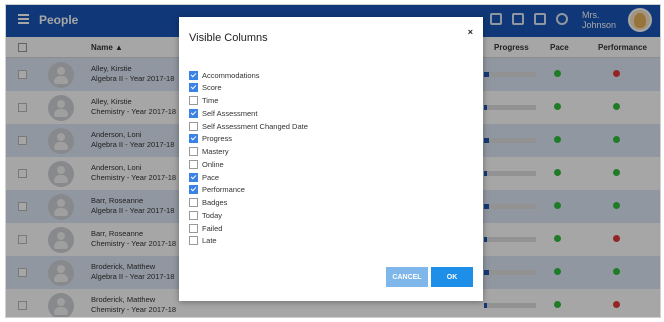 This screenshot has width=664, height=322. I want to click on close-icon: ×, so click(470, 32).